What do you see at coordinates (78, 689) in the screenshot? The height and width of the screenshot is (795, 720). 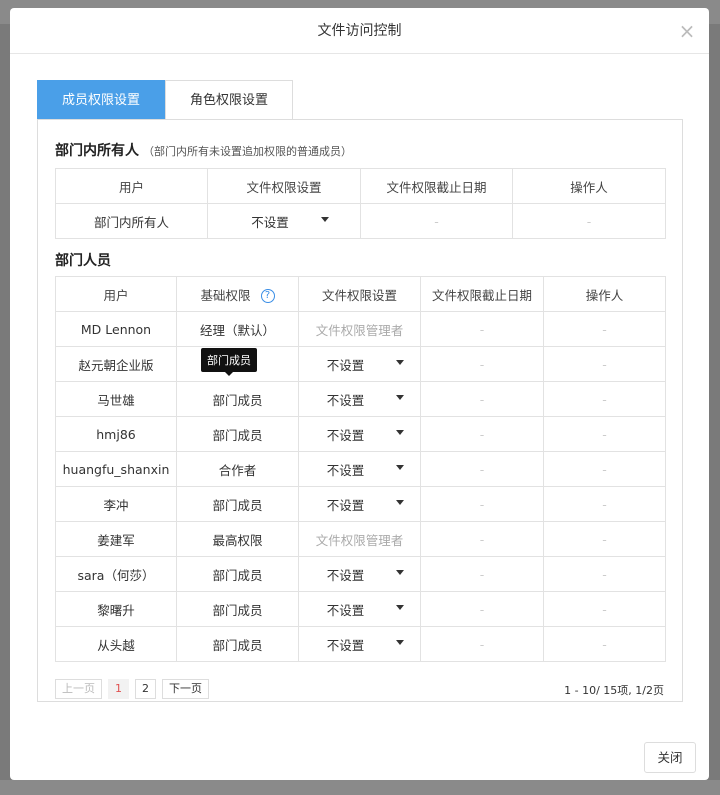 I see `prev-page-button: 上一页` at bounding box center [78, 689].